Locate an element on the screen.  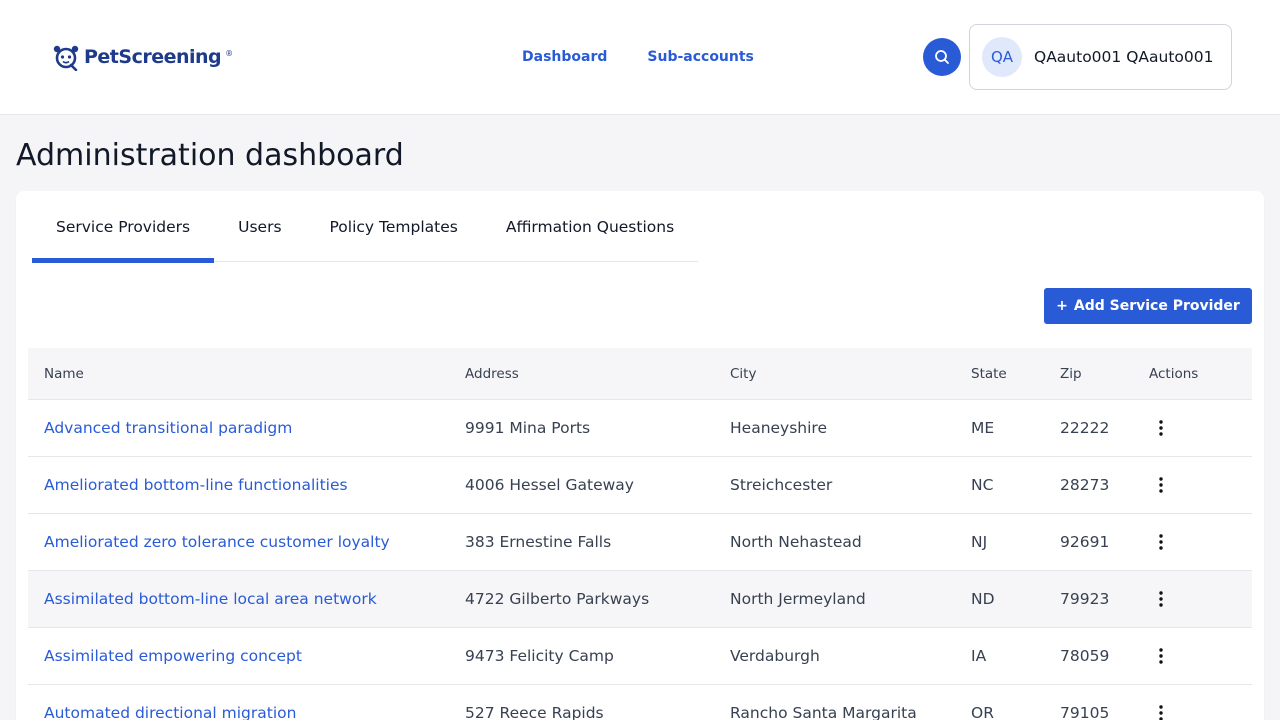
zip-cell: 28273 is located at coordinates (1085, 485).